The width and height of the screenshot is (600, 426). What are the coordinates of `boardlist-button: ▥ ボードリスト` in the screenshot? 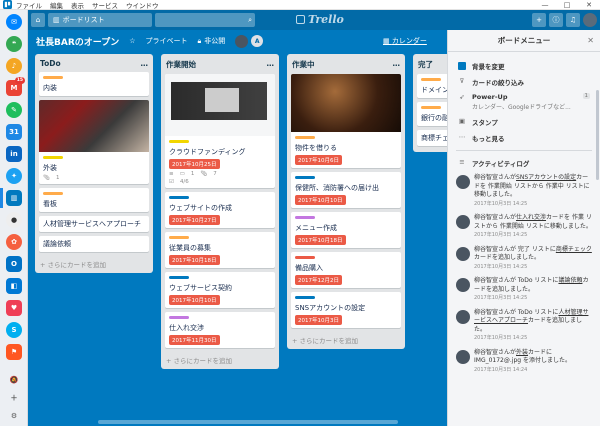 It's located at (100, 20).